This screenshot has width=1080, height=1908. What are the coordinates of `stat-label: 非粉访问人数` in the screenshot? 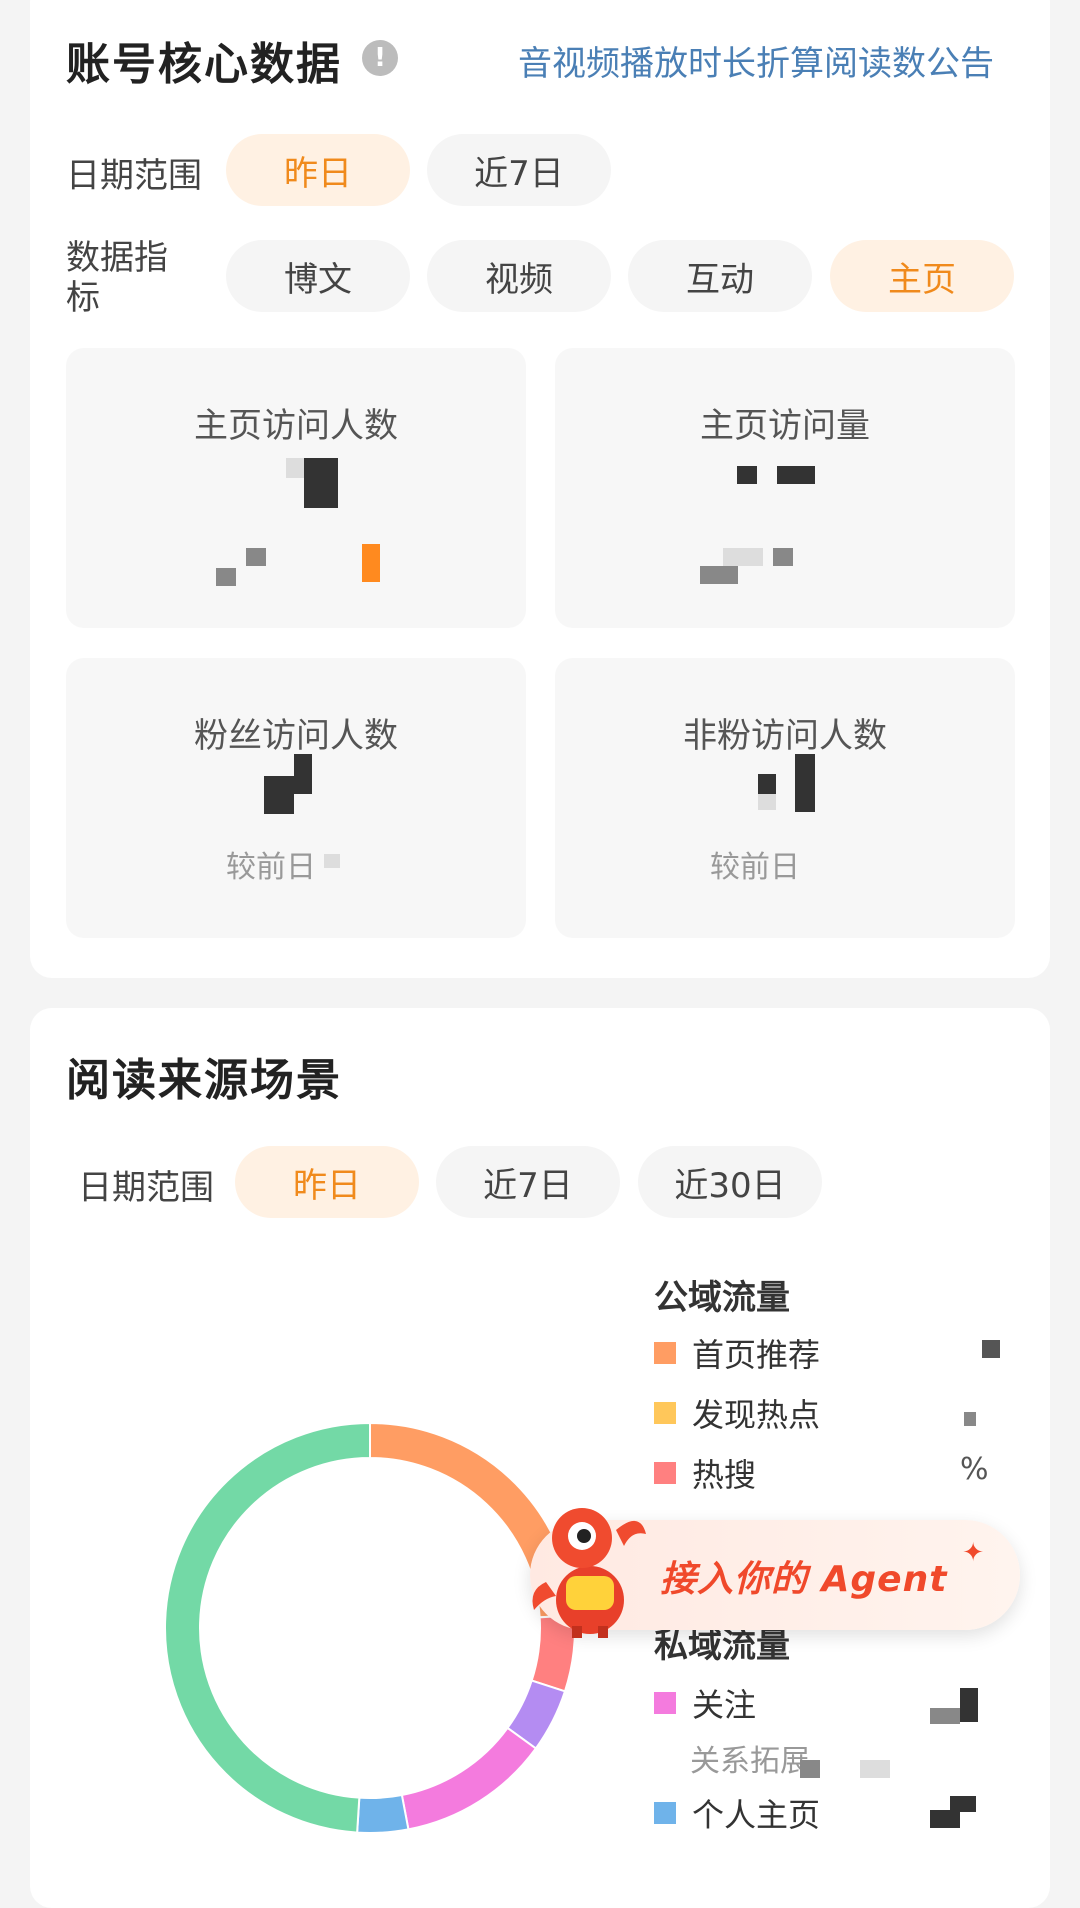 It's located at (785, 736).